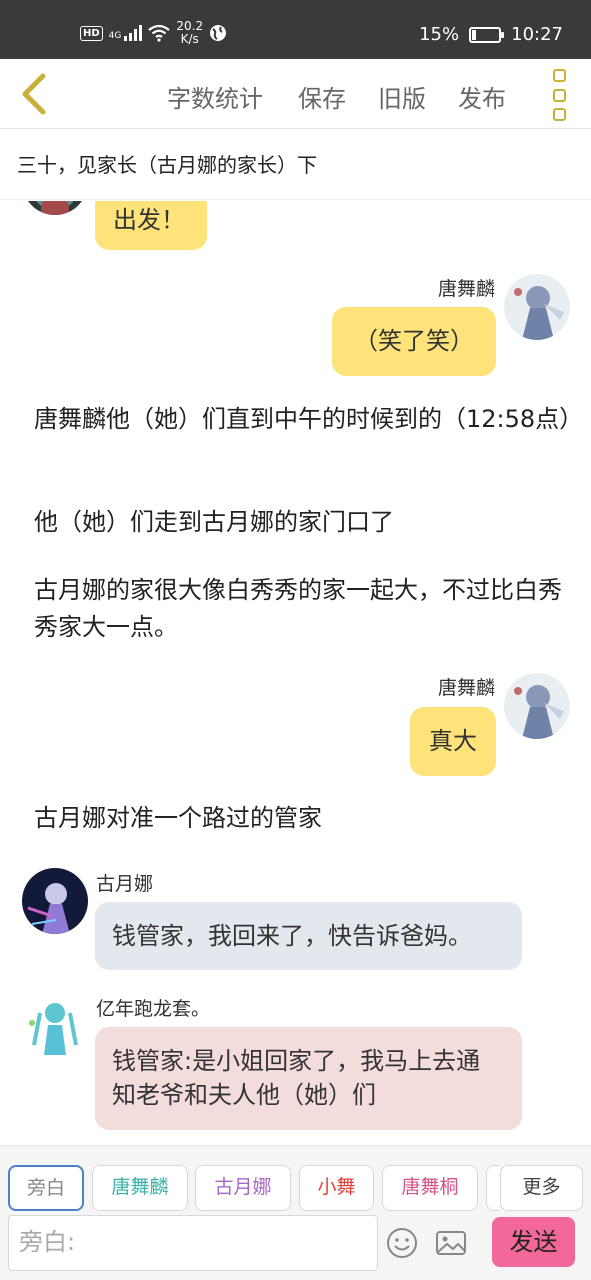 Image resolution: width=591 pixels, height=1280 pixels. Describe the element at coordinates (308, 419) in the screenshot. I see `narration-text: 唐舞麟他（她）们直到中午的时候到的（12:58点）` at that location.